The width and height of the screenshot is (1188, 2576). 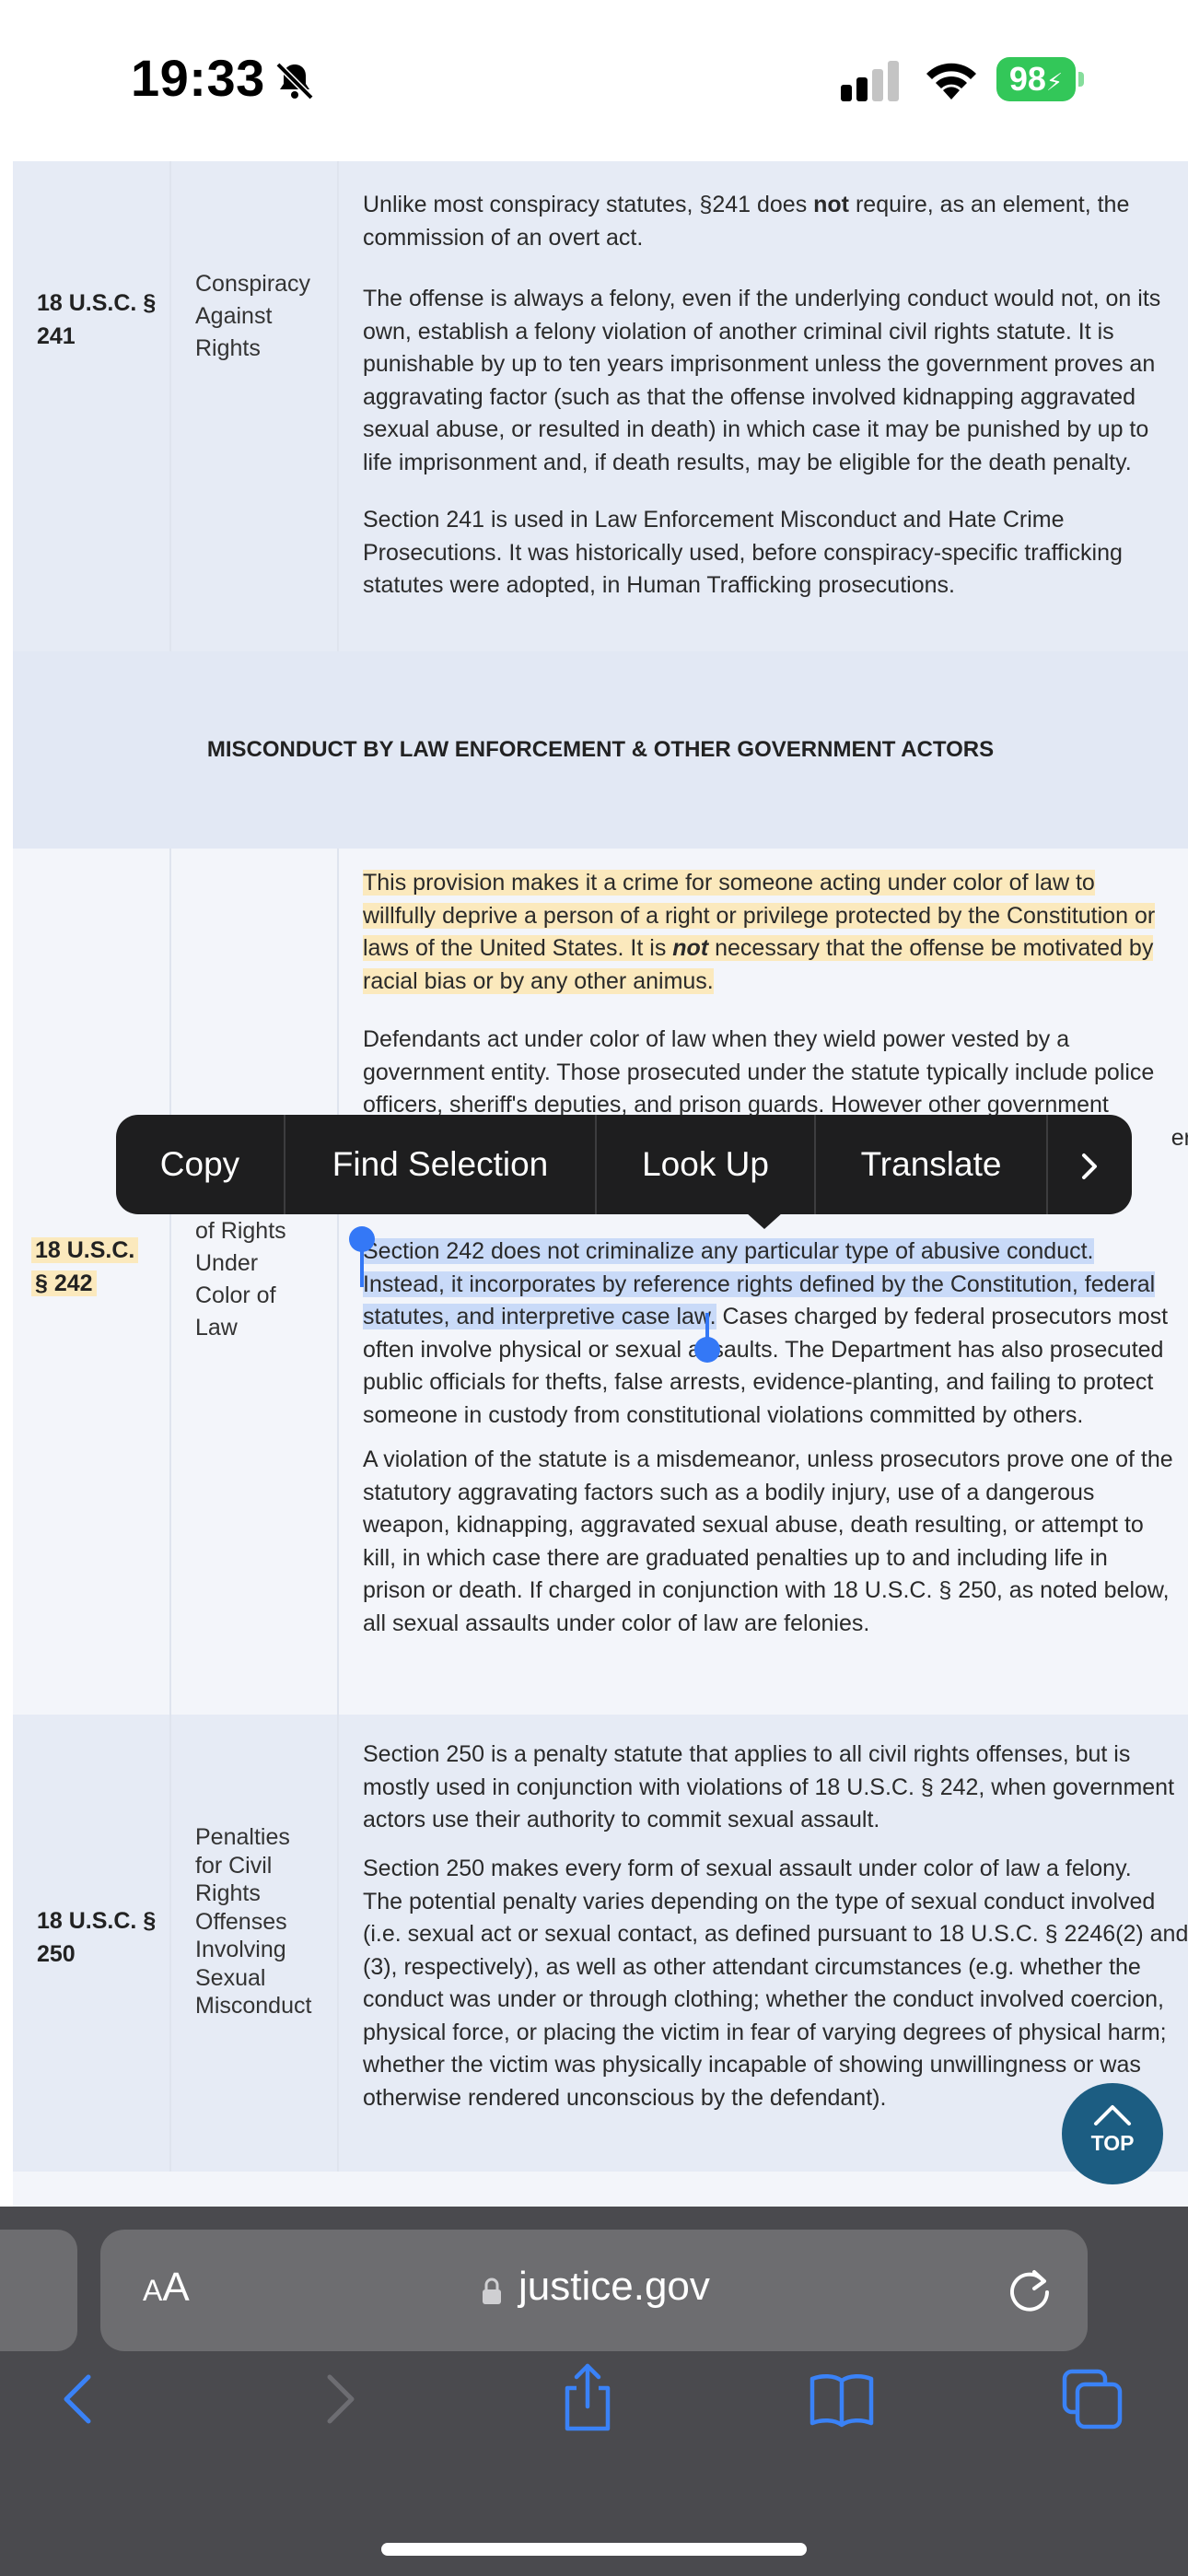 What do you see at coordinates (539, 1316) in the screenshot?
I see `selected-text: statutes, and interpretive case law.` at bounding box center [539, 1316].